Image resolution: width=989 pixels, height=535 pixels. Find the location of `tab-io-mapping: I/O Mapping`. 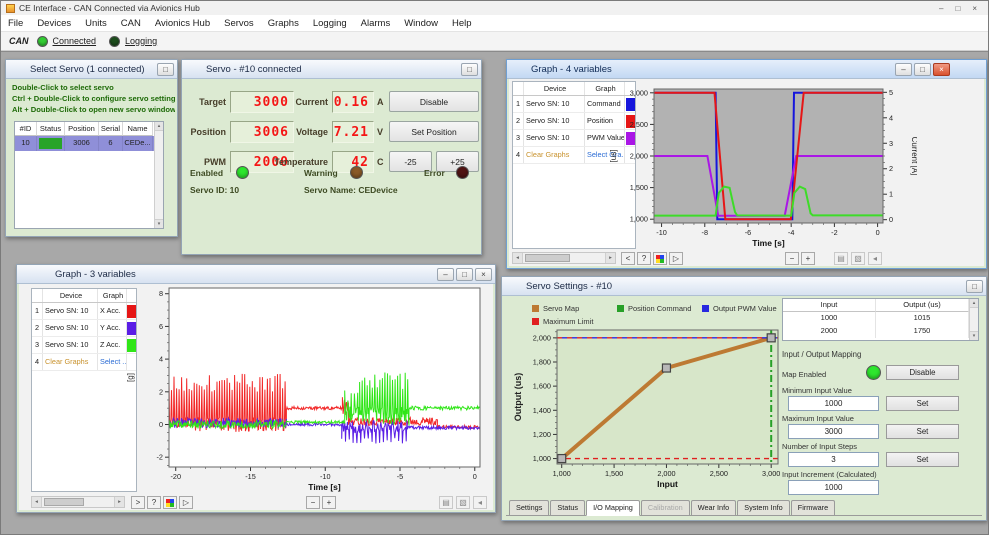

tab-io-mapping: I/O Mapping is located at coordinates (613, 508).